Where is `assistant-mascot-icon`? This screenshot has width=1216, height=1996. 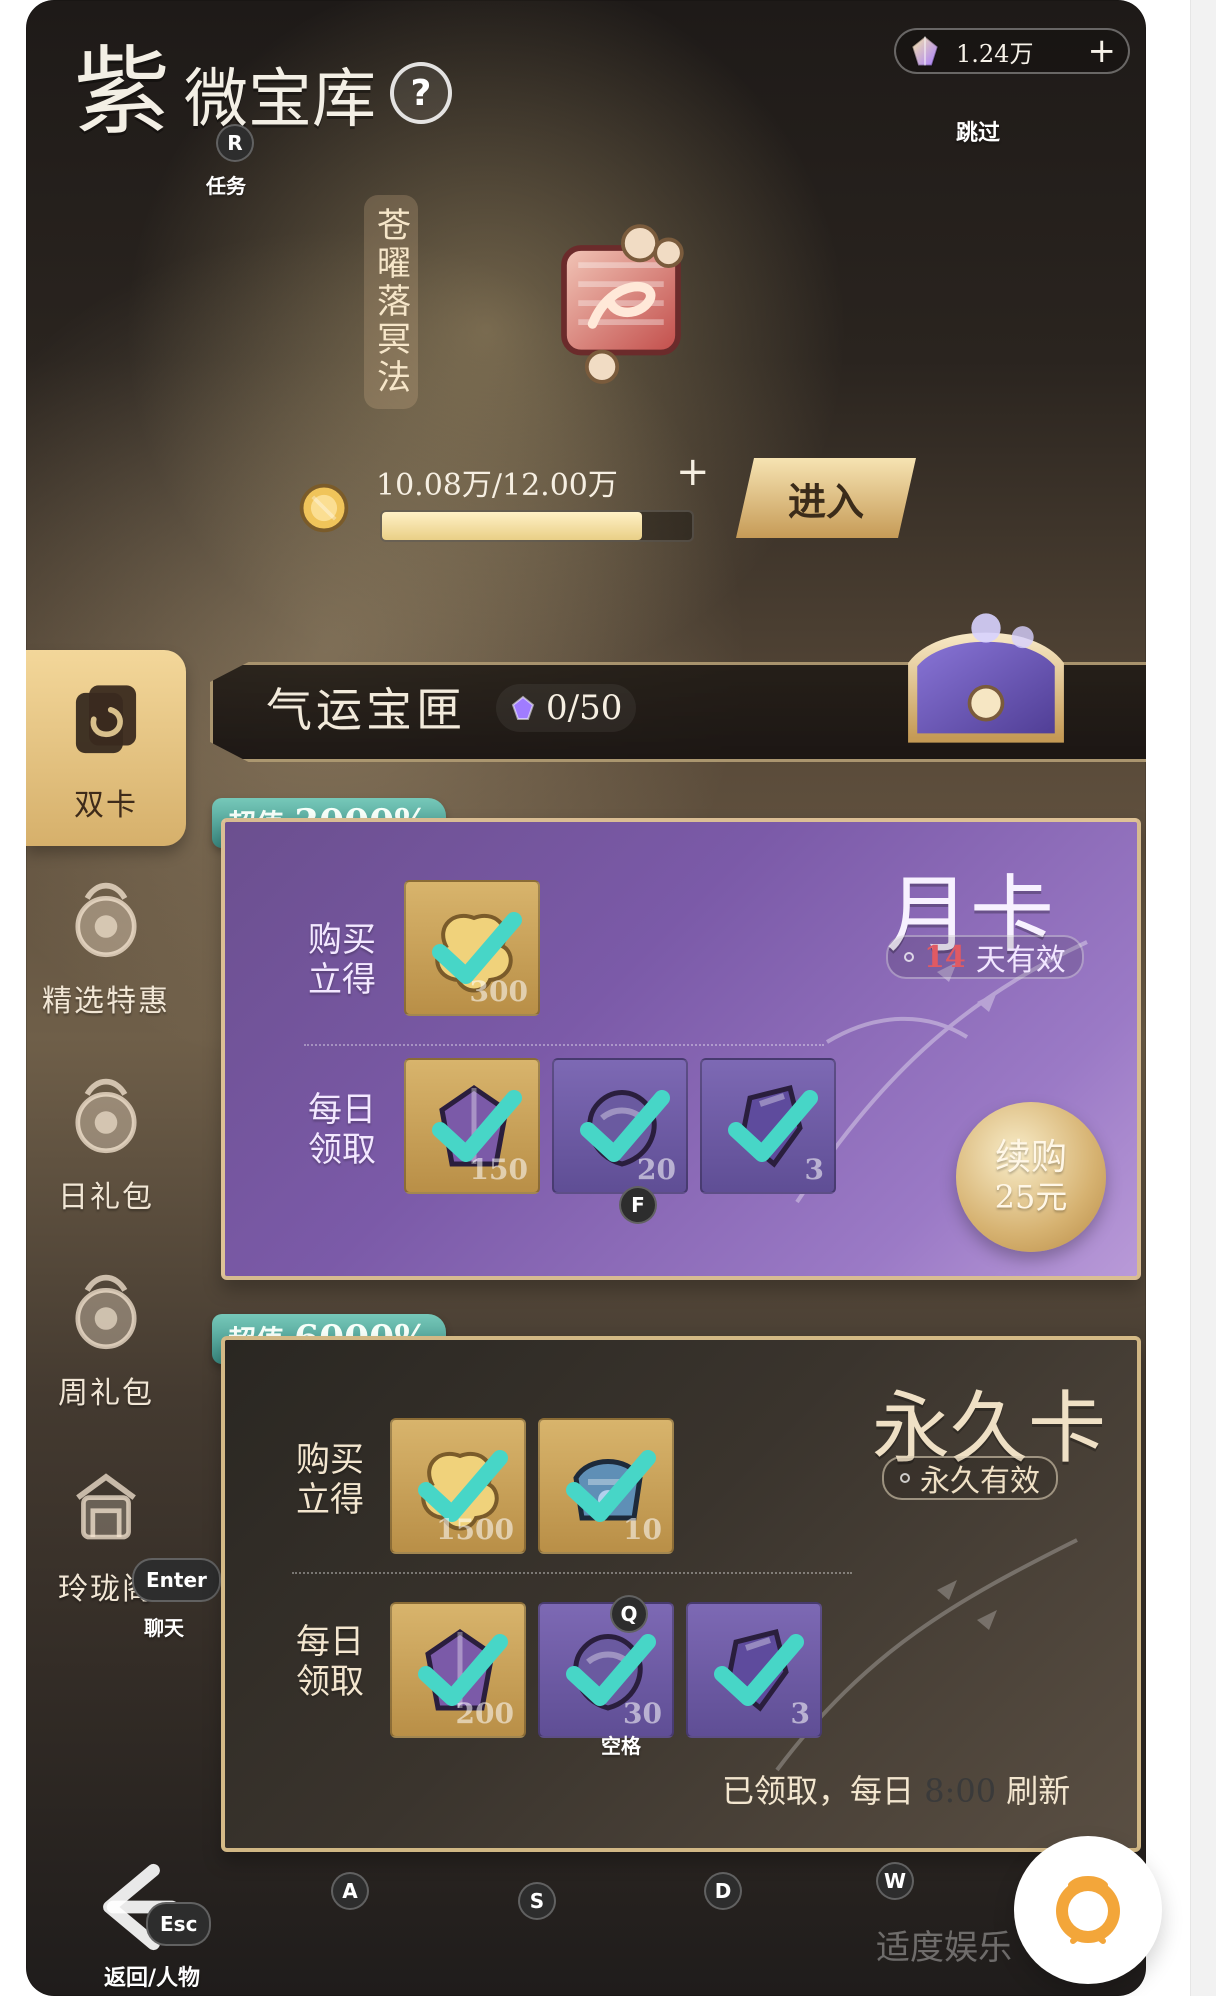 assistant-mascot-icon is located at coordinates (1088, 1910).